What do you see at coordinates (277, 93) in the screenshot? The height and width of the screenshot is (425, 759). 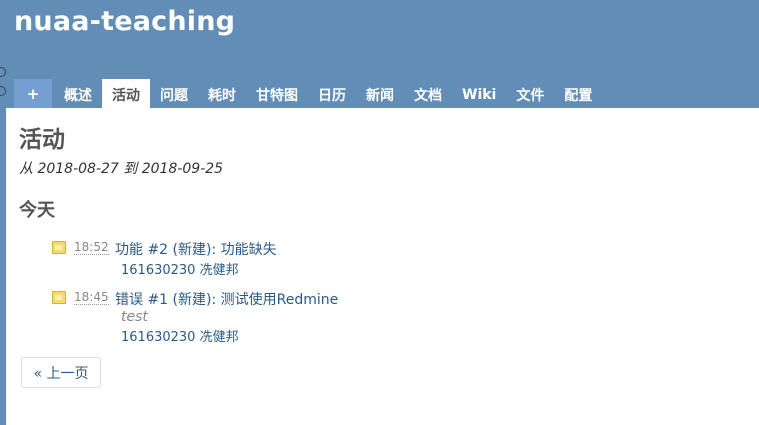 I see `tab-gantt: 甘特图` at bounding box center [277, 93].